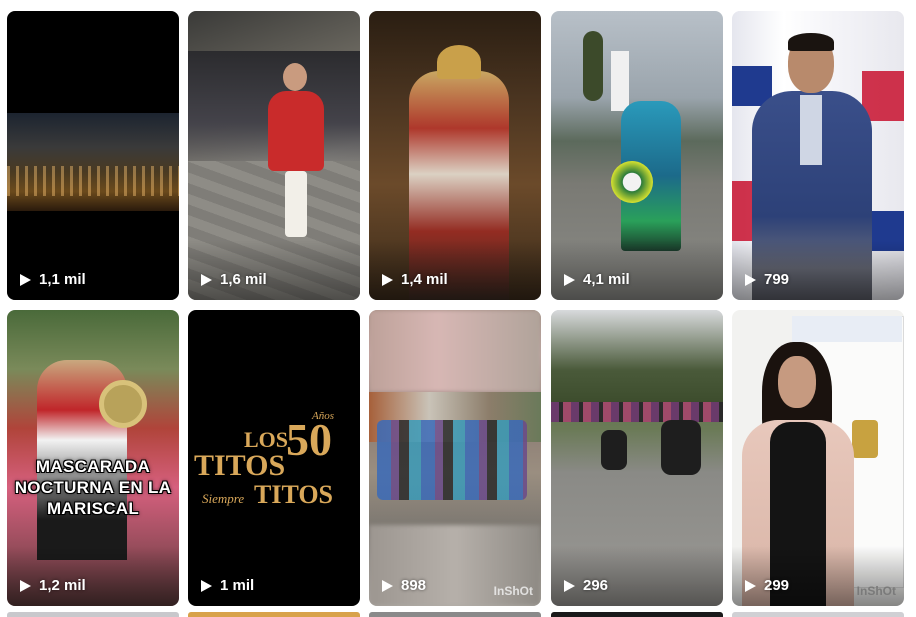 This screenshot has width=916, height=617. I want to click on video-thumbnail: 1,6 mil, so click(274, 155).